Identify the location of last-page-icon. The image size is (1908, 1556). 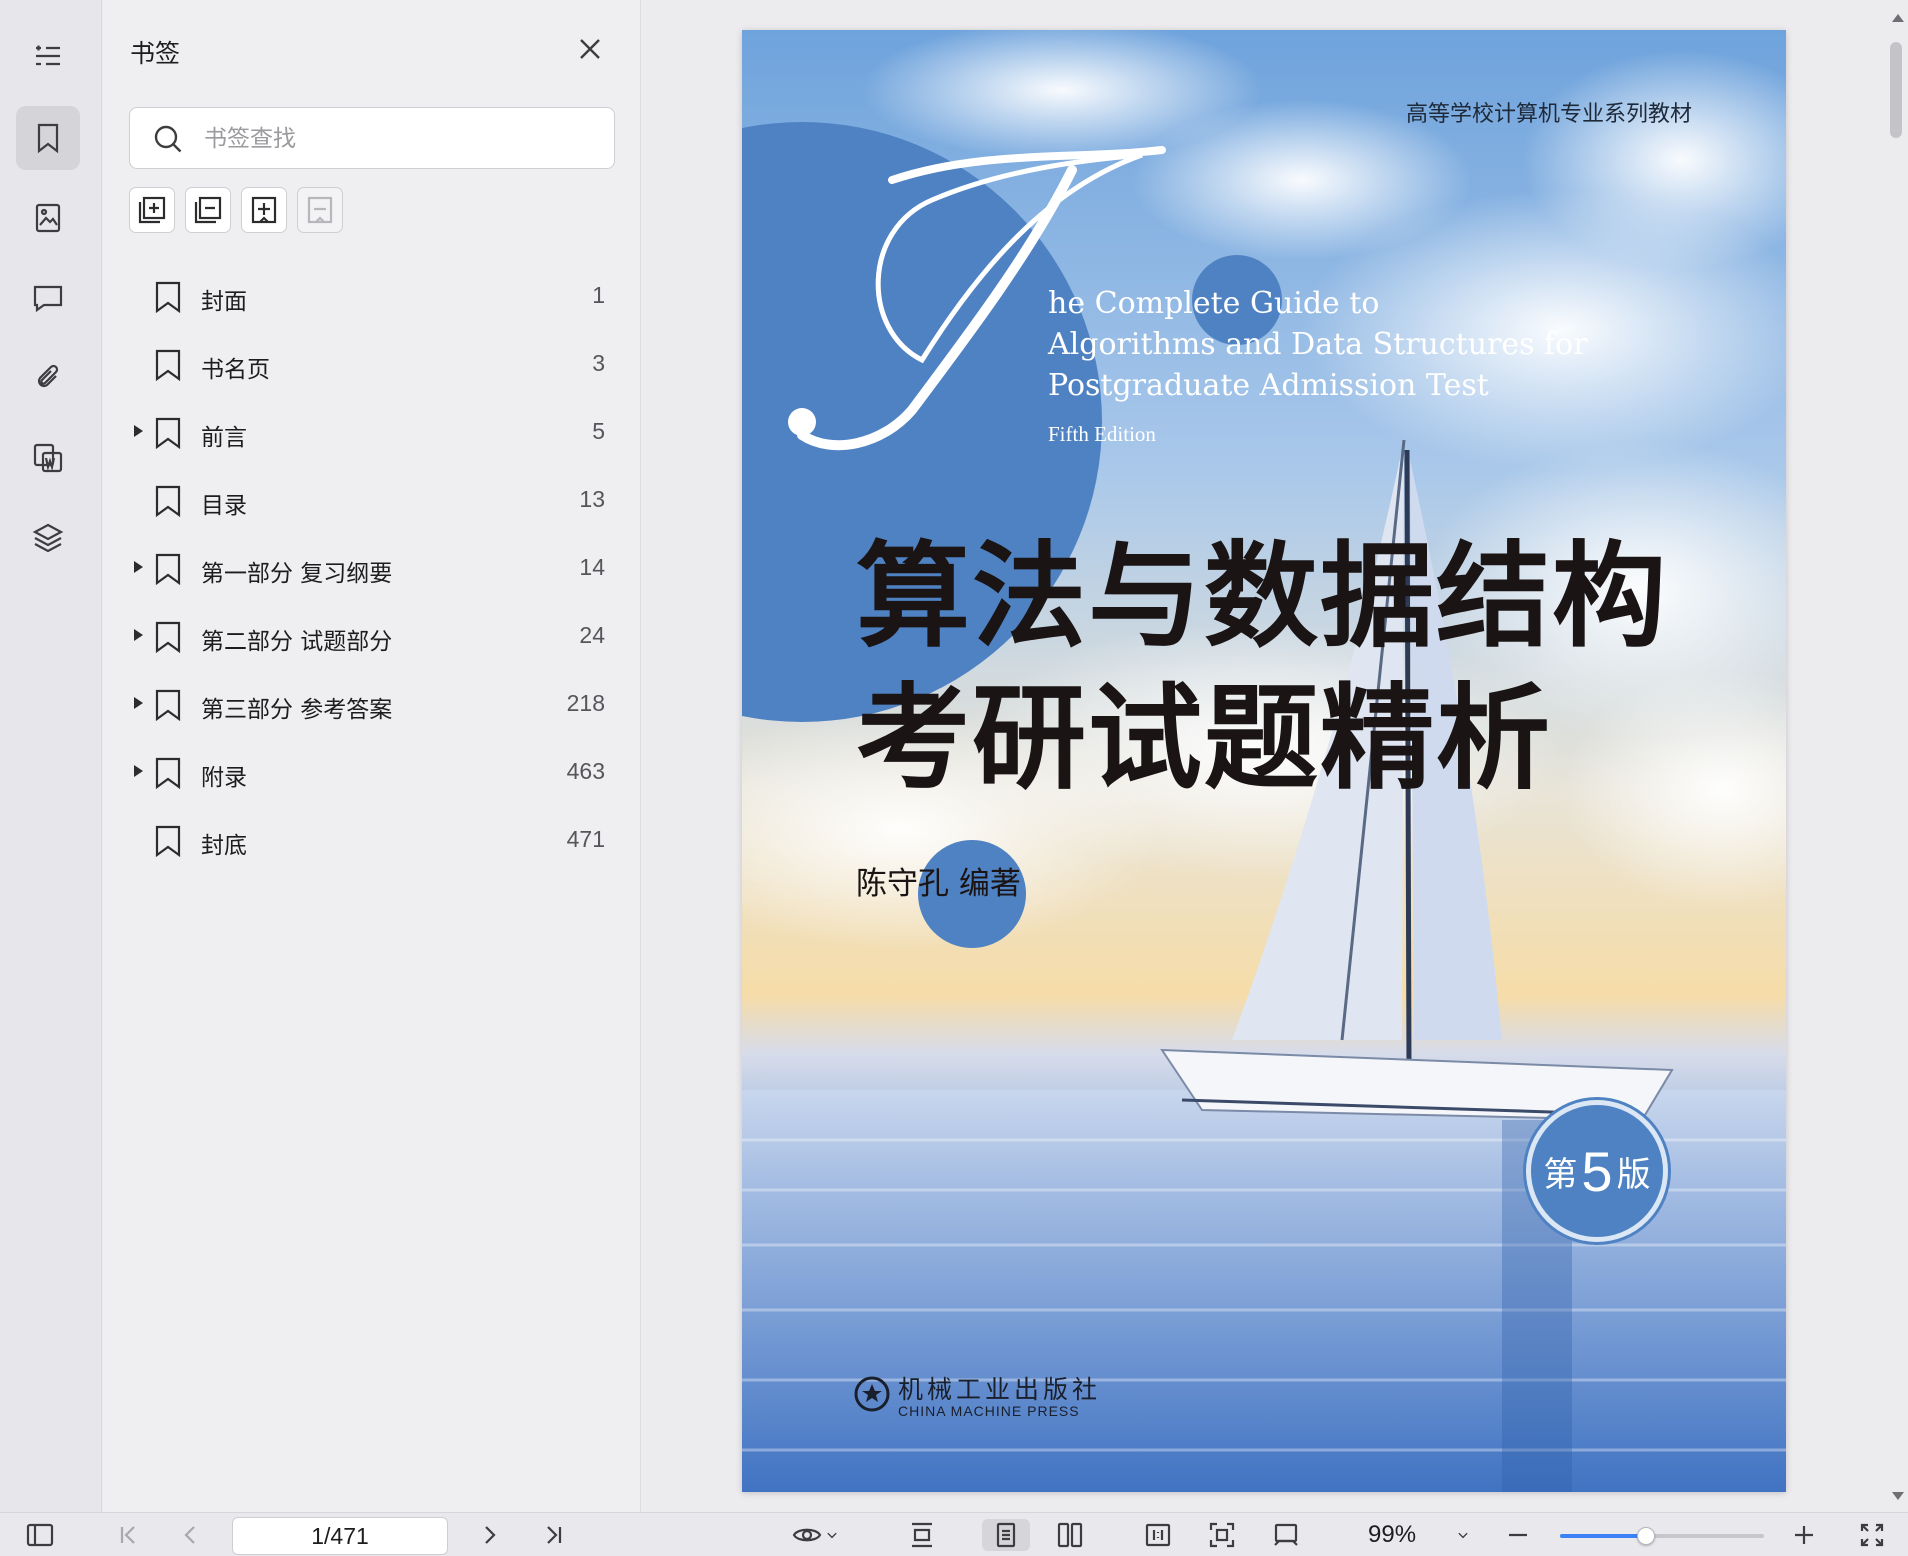
(554, 1535).